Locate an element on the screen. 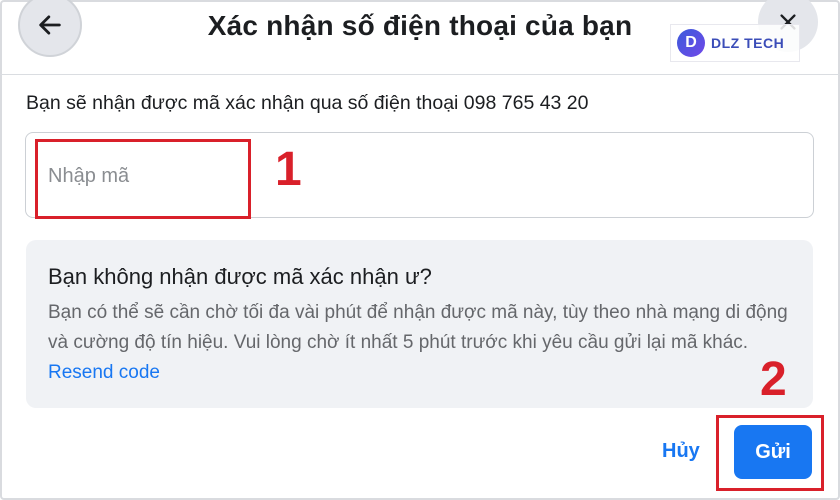 The image size is (840, 500). resend-code-link: Resend code is located at coordinates (104, 372).